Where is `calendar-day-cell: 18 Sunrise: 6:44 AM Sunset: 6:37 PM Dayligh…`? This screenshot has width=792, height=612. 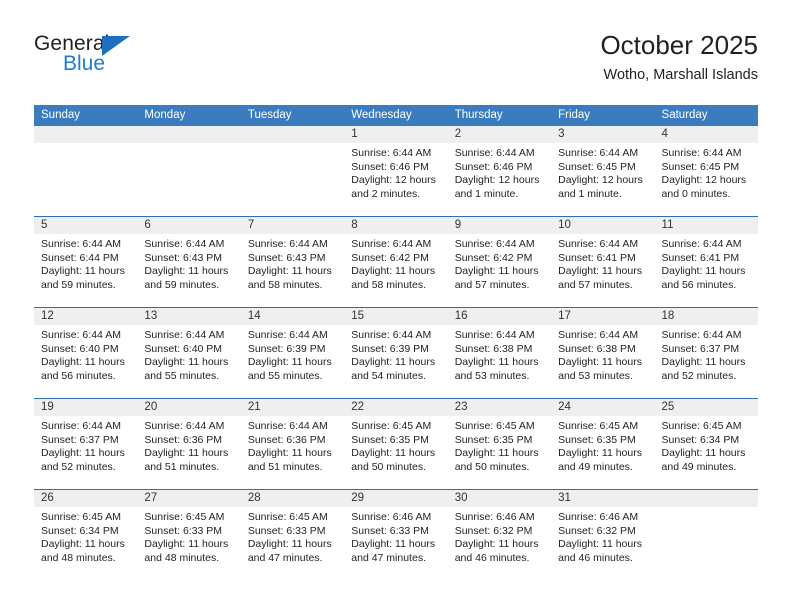 calendar-day-cell: 18 Sunrise: 6:44 AM Sunset: 6:37 PM Dayligh… is located at coordinates (706, 353).